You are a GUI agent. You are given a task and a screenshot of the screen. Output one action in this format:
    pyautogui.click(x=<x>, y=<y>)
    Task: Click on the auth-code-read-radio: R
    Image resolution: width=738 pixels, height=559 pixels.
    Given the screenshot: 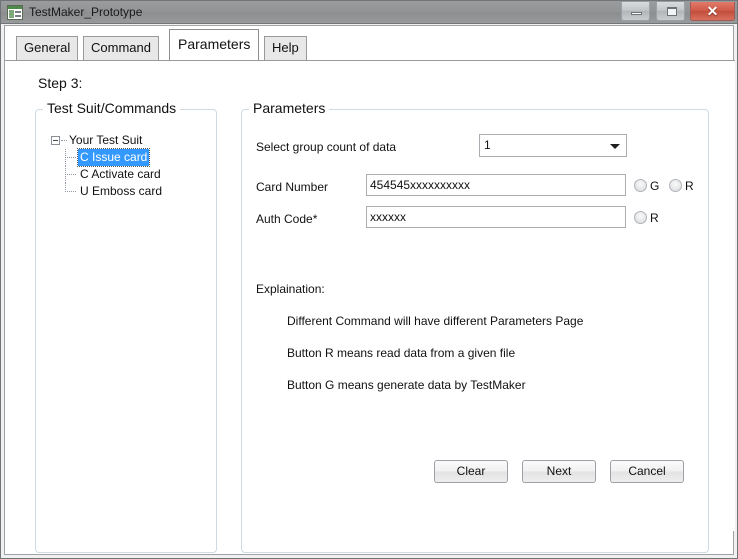 What is the action you would take?
    pyautogui.click(x=646, y=218)
    